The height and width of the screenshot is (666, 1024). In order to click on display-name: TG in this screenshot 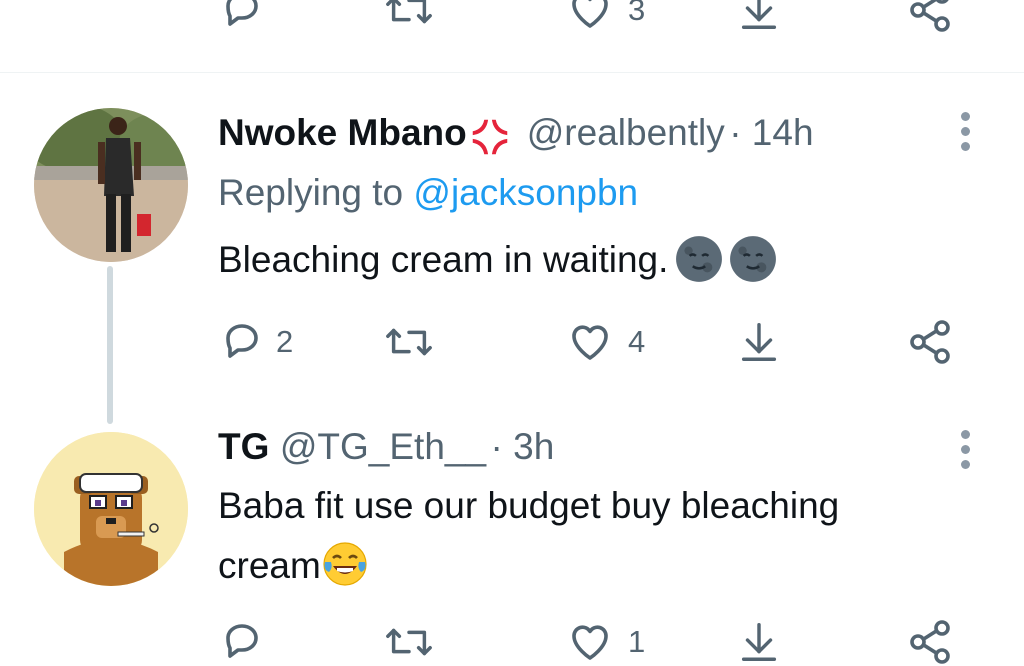, I will do `click(243, 446)`.